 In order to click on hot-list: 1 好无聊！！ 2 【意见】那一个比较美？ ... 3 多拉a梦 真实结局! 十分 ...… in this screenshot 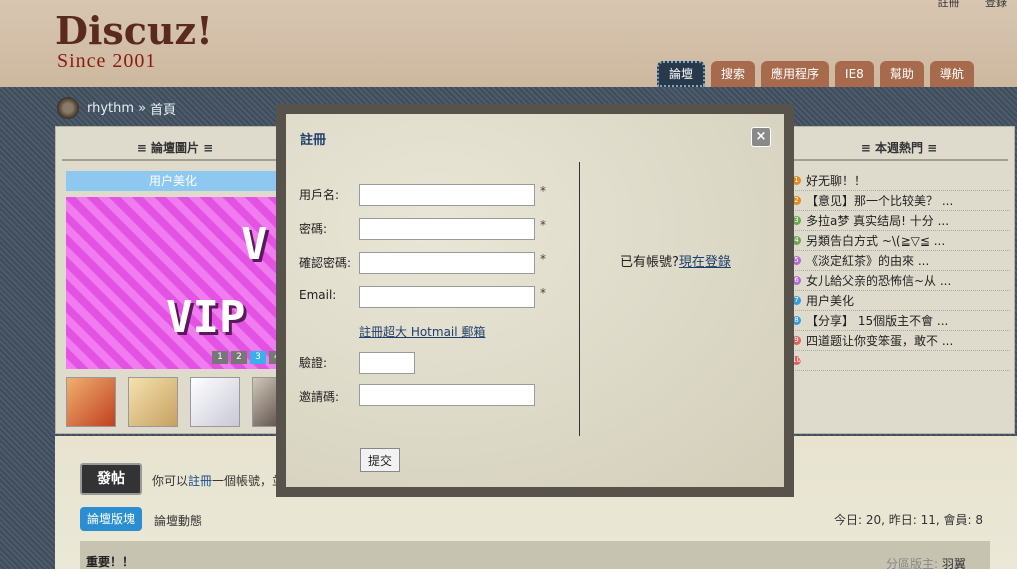, I will do `click(901, 271)`.